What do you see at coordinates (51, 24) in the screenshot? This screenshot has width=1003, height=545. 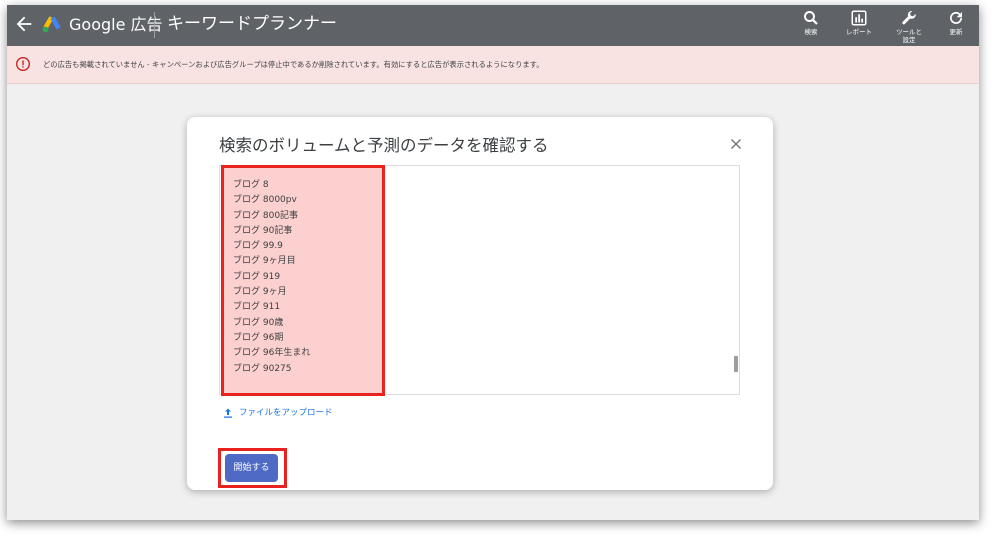 I see `google-ads-logo-icon` at bounding box center [51, 24].